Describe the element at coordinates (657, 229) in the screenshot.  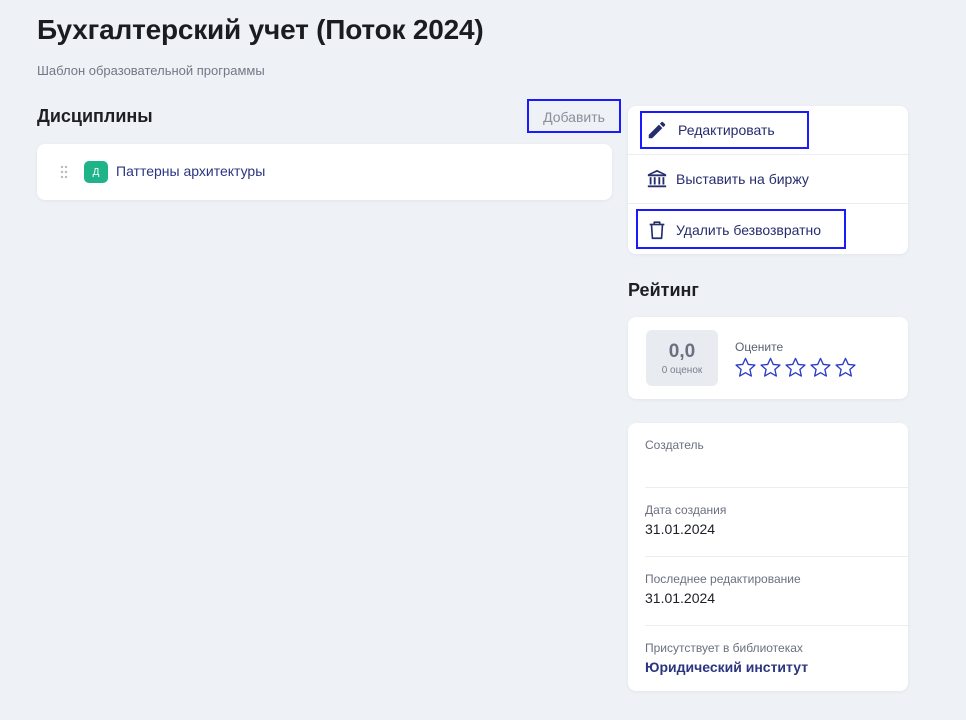
I see `trash-icon` at that location.